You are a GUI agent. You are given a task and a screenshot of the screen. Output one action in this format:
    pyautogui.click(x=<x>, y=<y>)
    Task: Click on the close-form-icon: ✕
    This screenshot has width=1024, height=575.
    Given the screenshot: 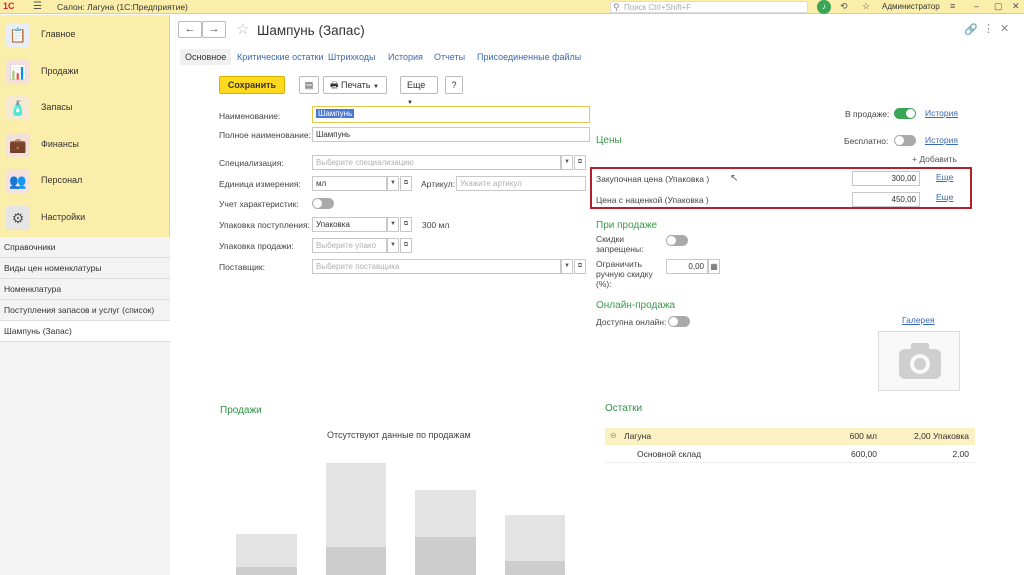 What is the action you would take?
    pyautogui.click(x=1004, y=28)
    